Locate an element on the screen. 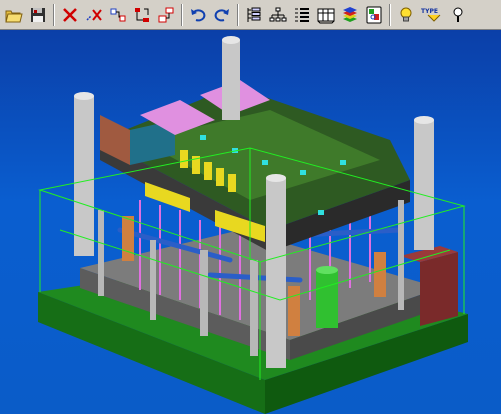 The height and width of the screenshot is (414, 501). lightbulb-icon is located at coordinates (406, 15).